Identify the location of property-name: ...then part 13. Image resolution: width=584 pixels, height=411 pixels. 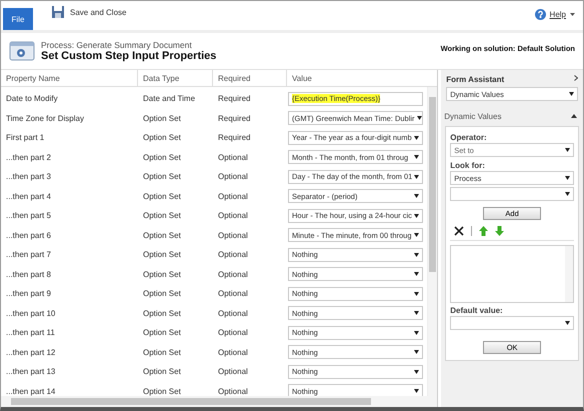
(30, 371).